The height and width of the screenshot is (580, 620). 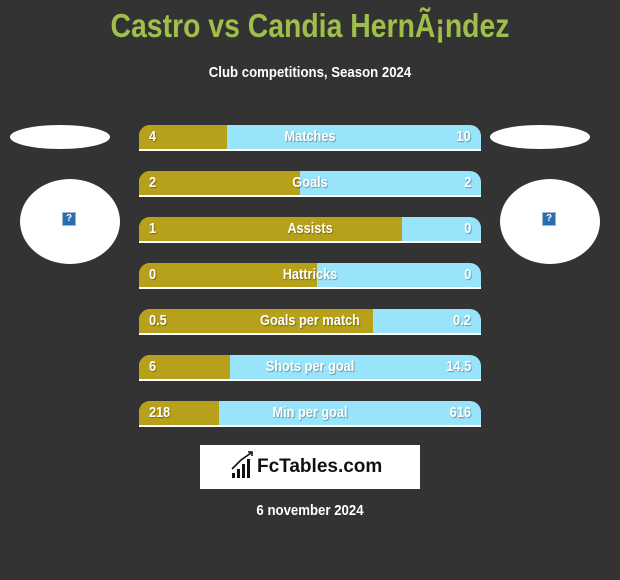 What do you see at coordinates (153, 366) in the screenshot?
I see `left-value: 6` at bounding box center [153, 366].